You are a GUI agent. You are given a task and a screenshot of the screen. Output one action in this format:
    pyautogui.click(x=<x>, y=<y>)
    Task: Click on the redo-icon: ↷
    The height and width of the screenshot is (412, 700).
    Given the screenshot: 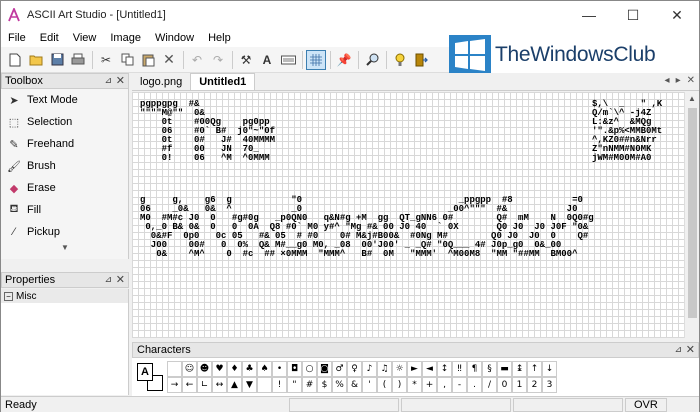 What is the action you would take?
    pyautogui.click(x=218, y=60)
    